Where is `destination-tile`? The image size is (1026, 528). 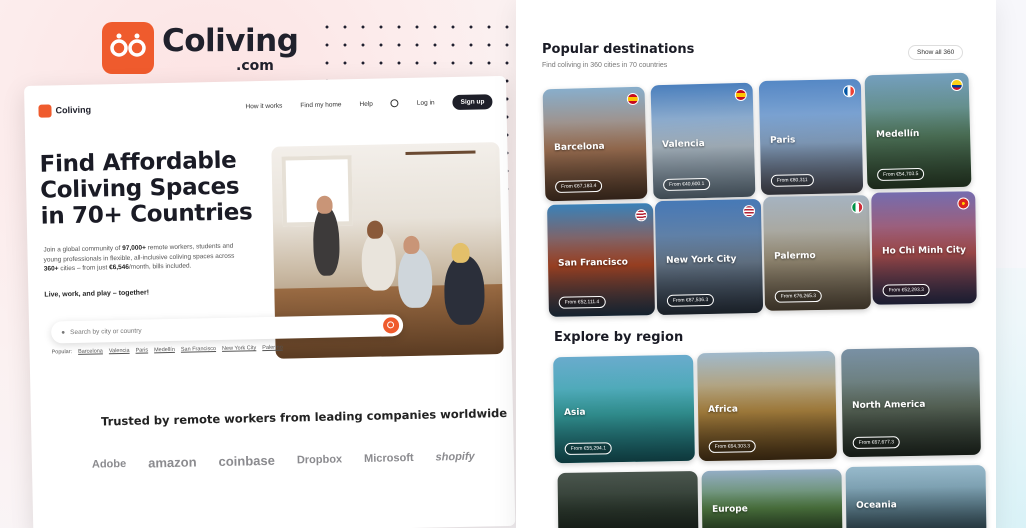 destination-tile is located at coordinates (628, 499).